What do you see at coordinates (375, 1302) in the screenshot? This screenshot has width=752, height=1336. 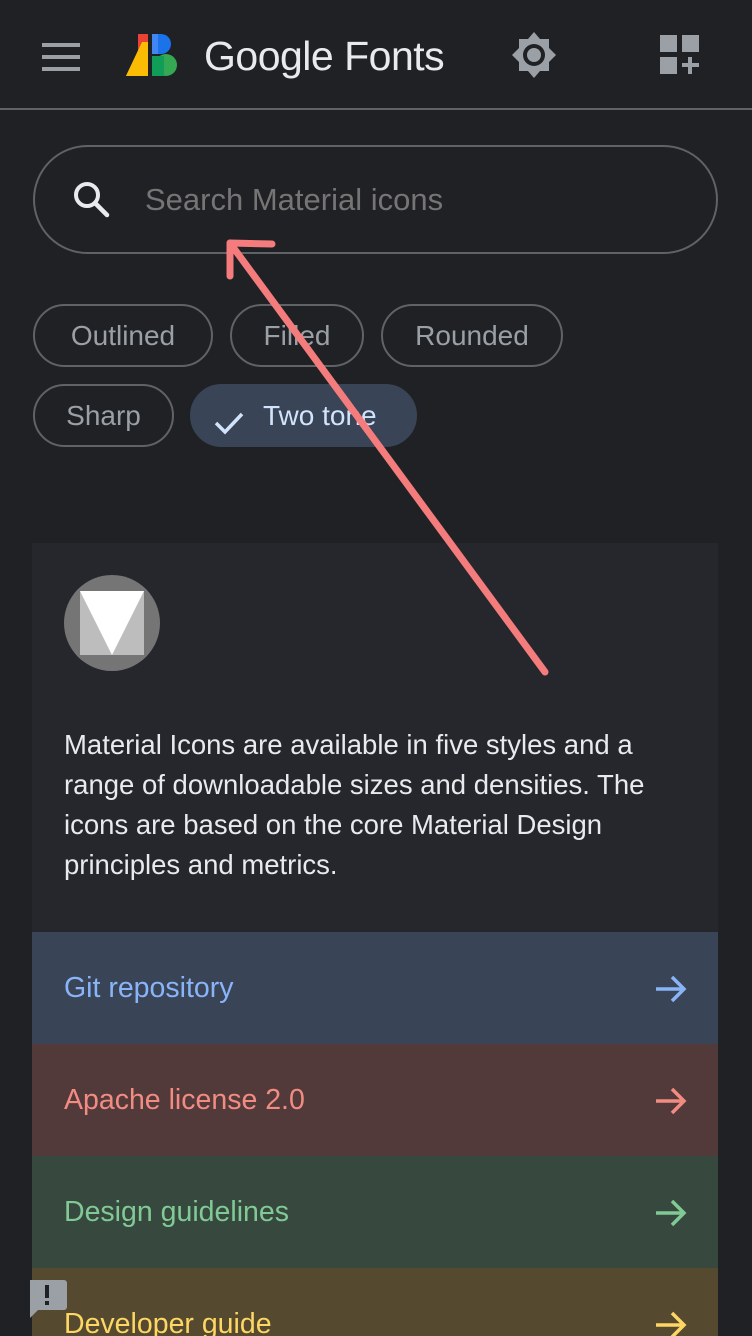 I see `link-developer-guide: Developer guide` at bounding box center [375, 1302].